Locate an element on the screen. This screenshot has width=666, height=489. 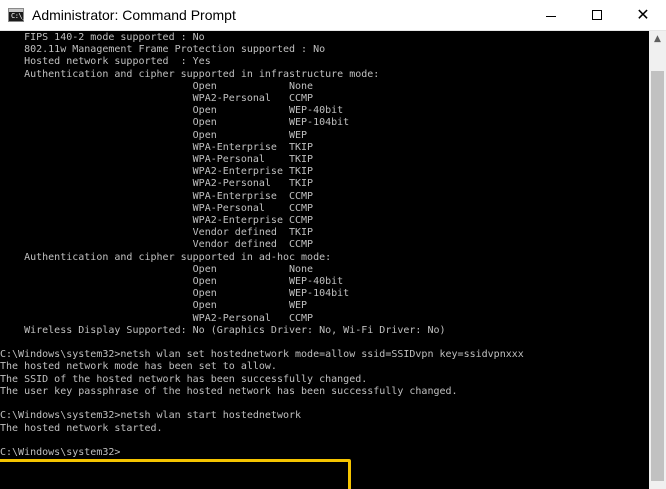
command-prompt-icon: C:\_ is located at coordinates (17, 15).